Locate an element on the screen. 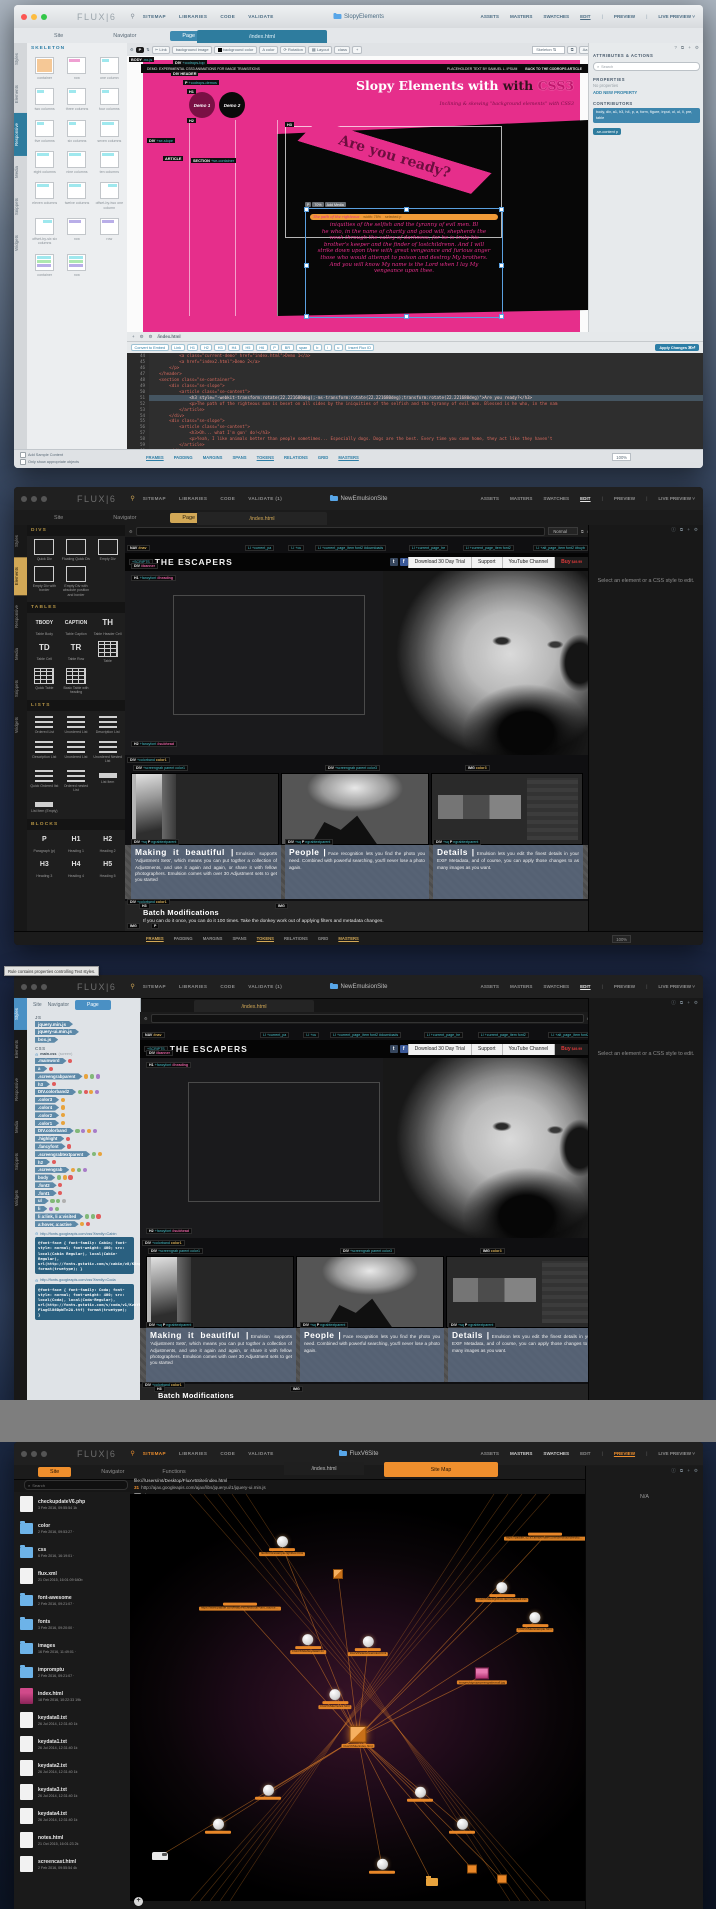 This screenshot has height=1909, width=716. css-rule-chip: DIV.colorband is located at coordinates (54, 1131).